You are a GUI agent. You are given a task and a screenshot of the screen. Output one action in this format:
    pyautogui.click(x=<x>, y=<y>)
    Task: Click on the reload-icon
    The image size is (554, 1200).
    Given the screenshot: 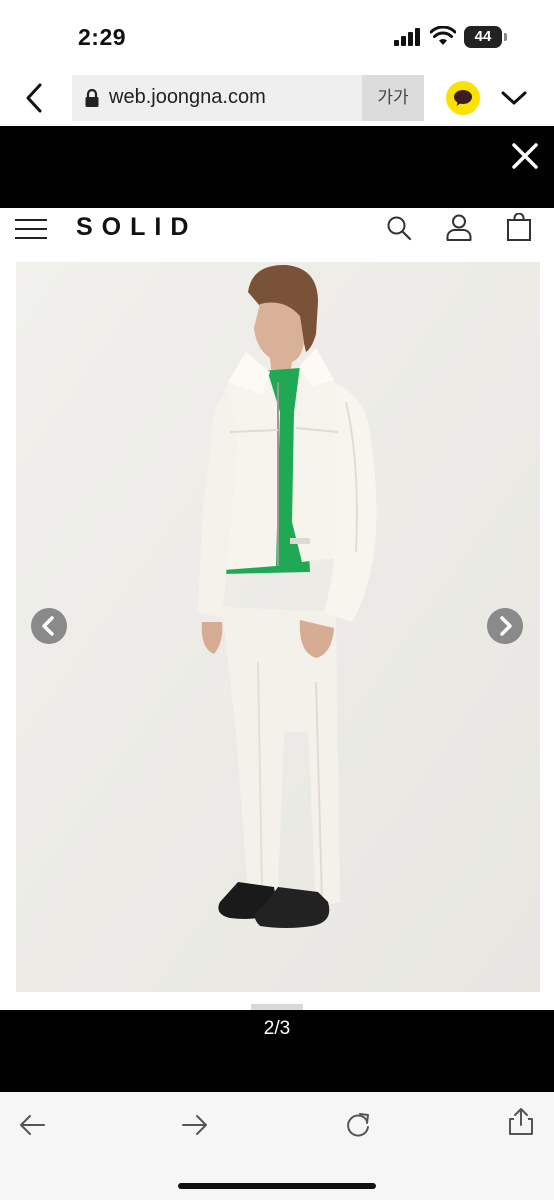 What is the action you would take?
    pyautogui.click(x=358, y=1125)
    